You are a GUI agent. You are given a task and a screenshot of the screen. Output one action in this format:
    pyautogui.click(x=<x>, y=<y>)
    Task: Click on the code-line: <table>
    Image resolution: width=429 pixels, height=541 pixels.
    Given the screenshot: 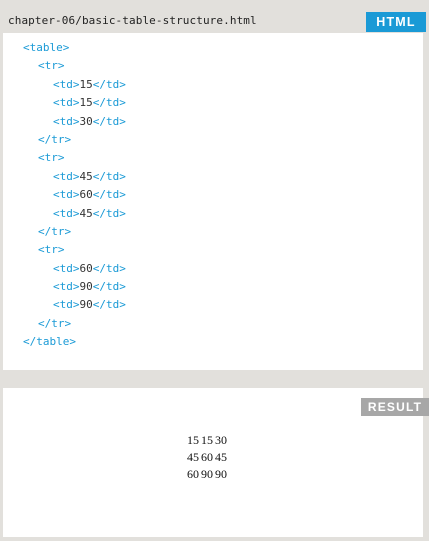 What is the action you would take?
    pyautogui.click(x=64, y=48)
    